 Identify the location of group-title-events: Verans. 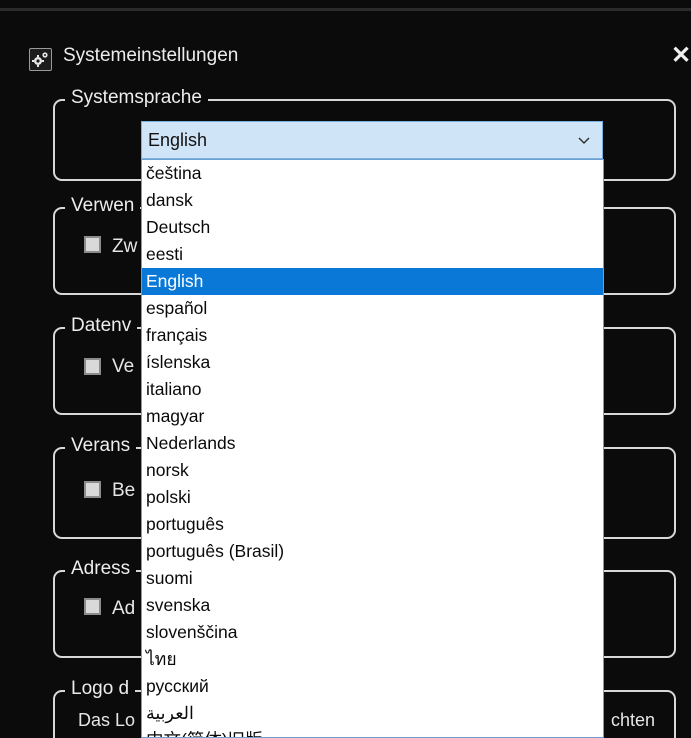
(101, 446).